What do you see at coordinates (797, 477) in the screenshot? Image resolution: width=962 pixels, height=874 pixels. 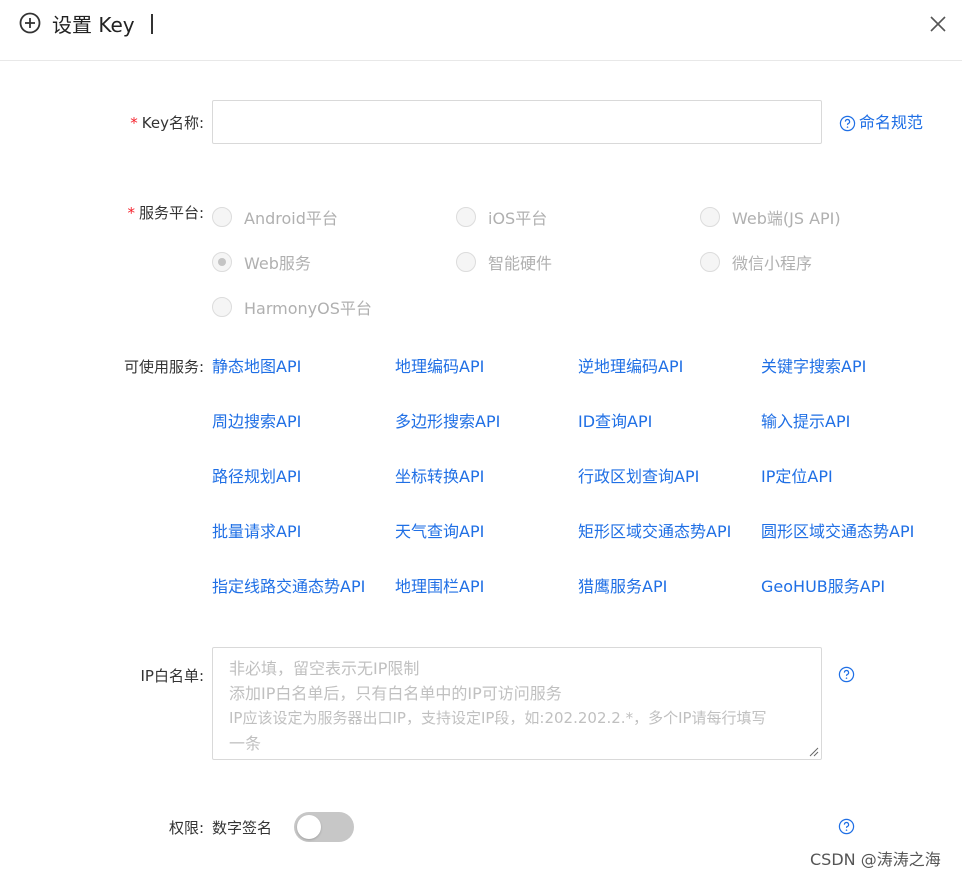 I see `service-link: IP定位API` at bounding box center [797, 477].